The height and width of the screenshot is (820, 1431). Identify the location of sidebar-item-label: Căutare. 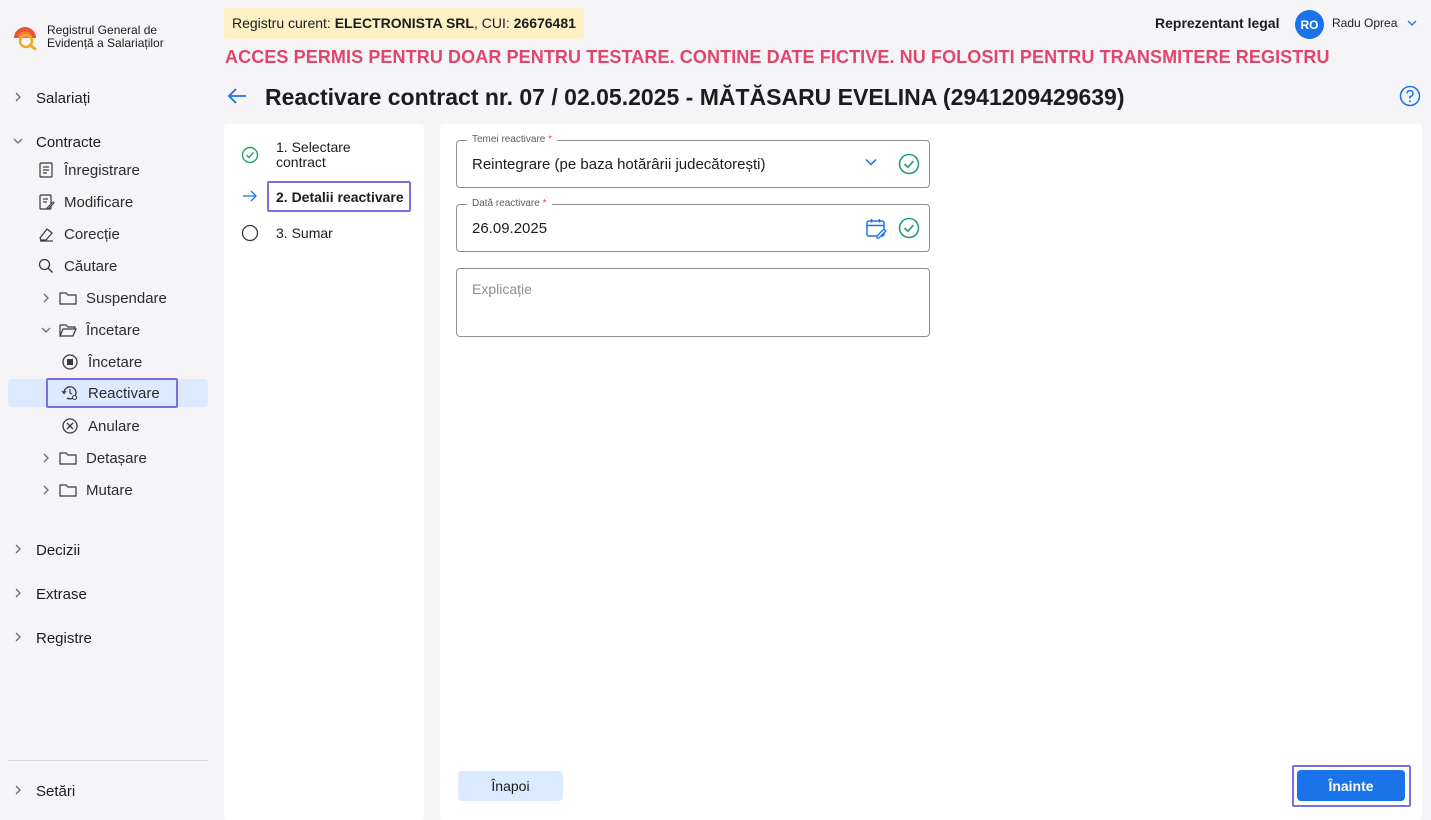
(91, 266).